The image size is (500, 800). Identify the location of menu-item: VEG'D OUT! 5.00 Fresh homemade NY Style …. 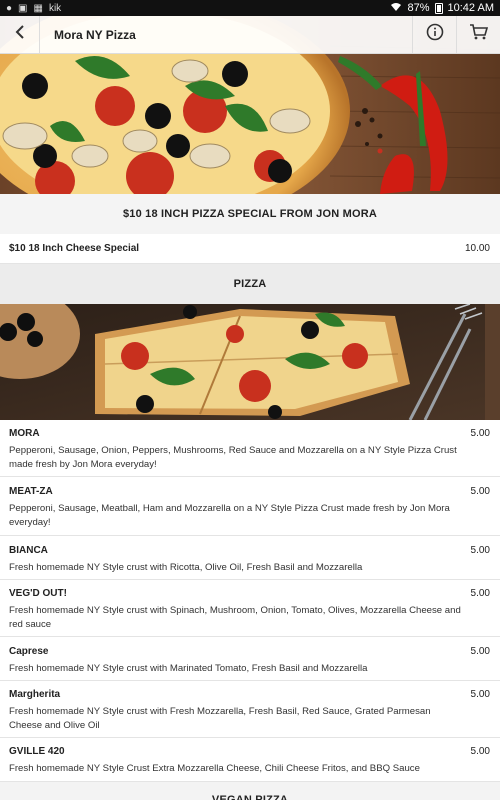
(250, 608).